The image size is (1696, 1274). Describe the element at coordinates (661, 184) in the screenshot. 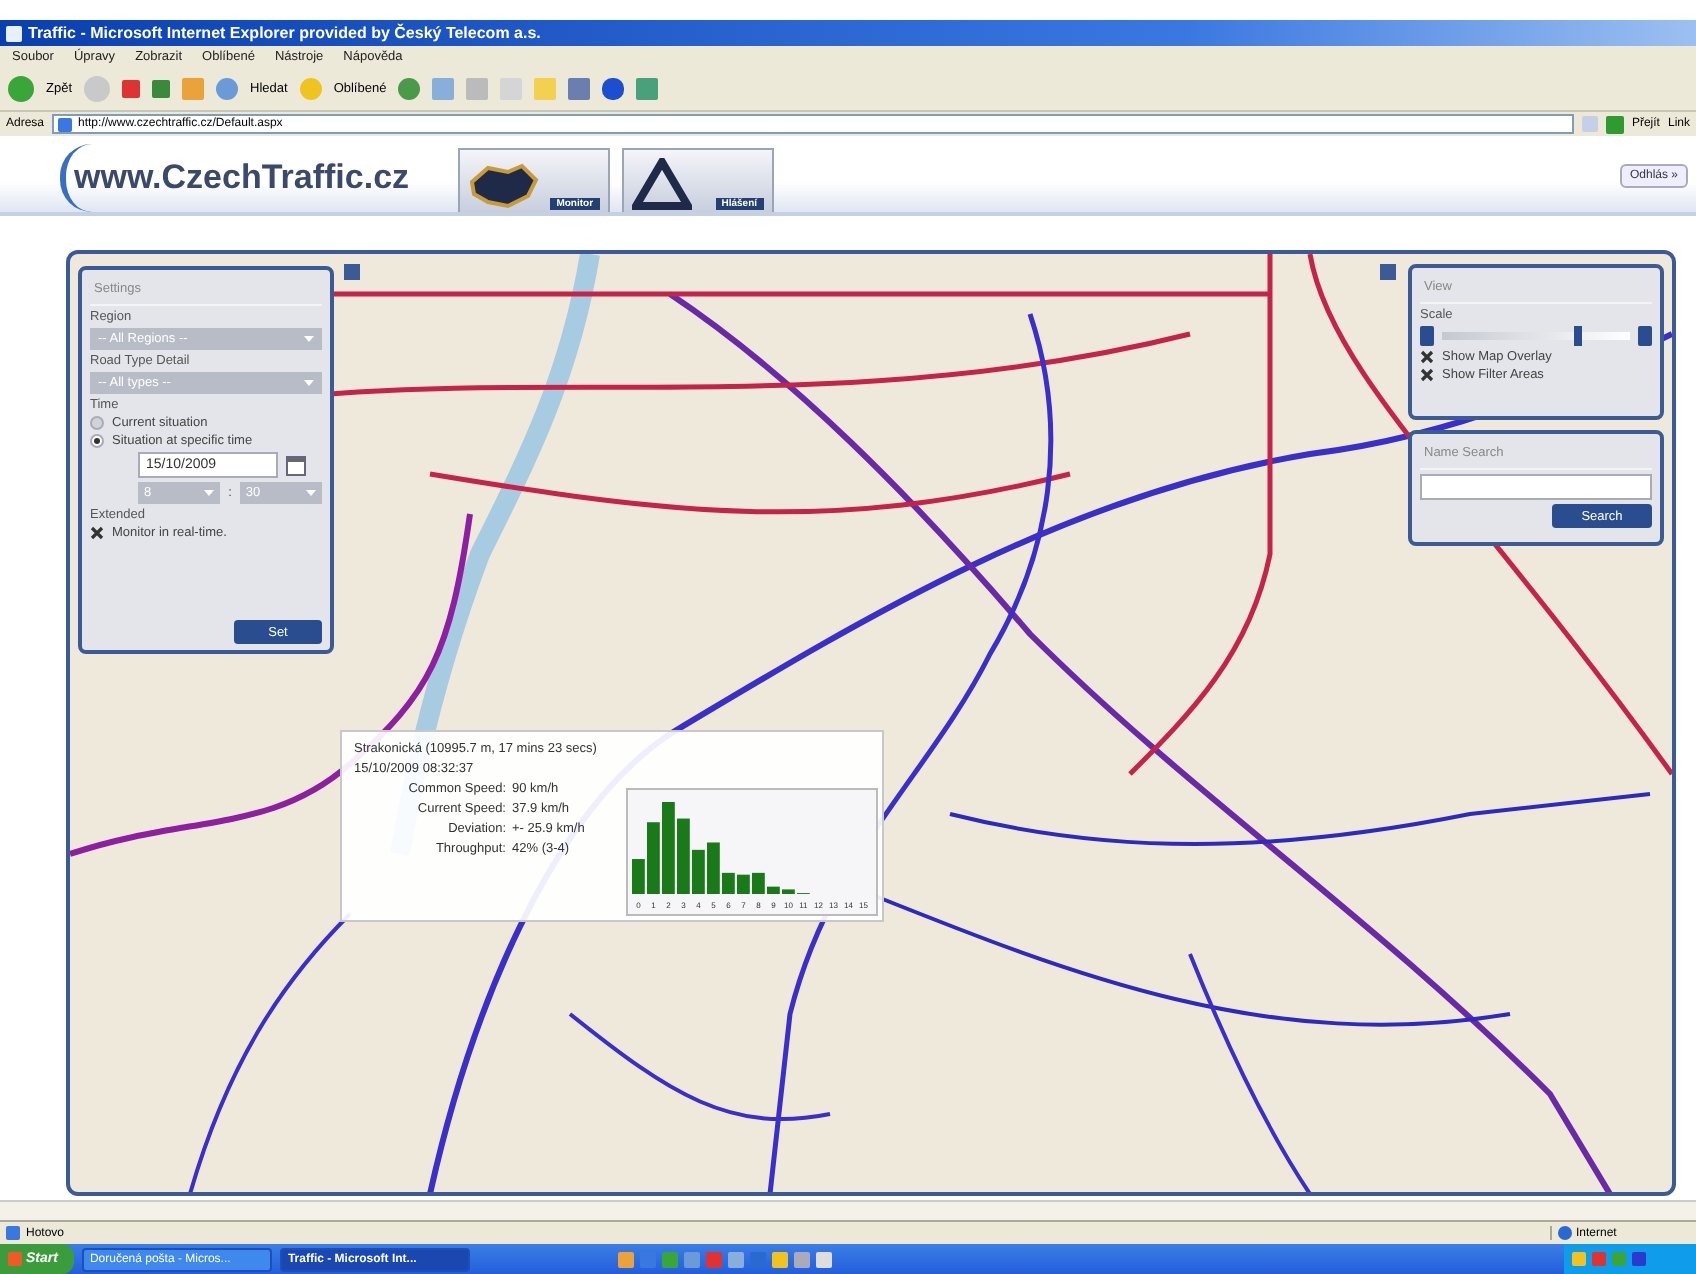

I see `warning-triangle-icon` at that location.